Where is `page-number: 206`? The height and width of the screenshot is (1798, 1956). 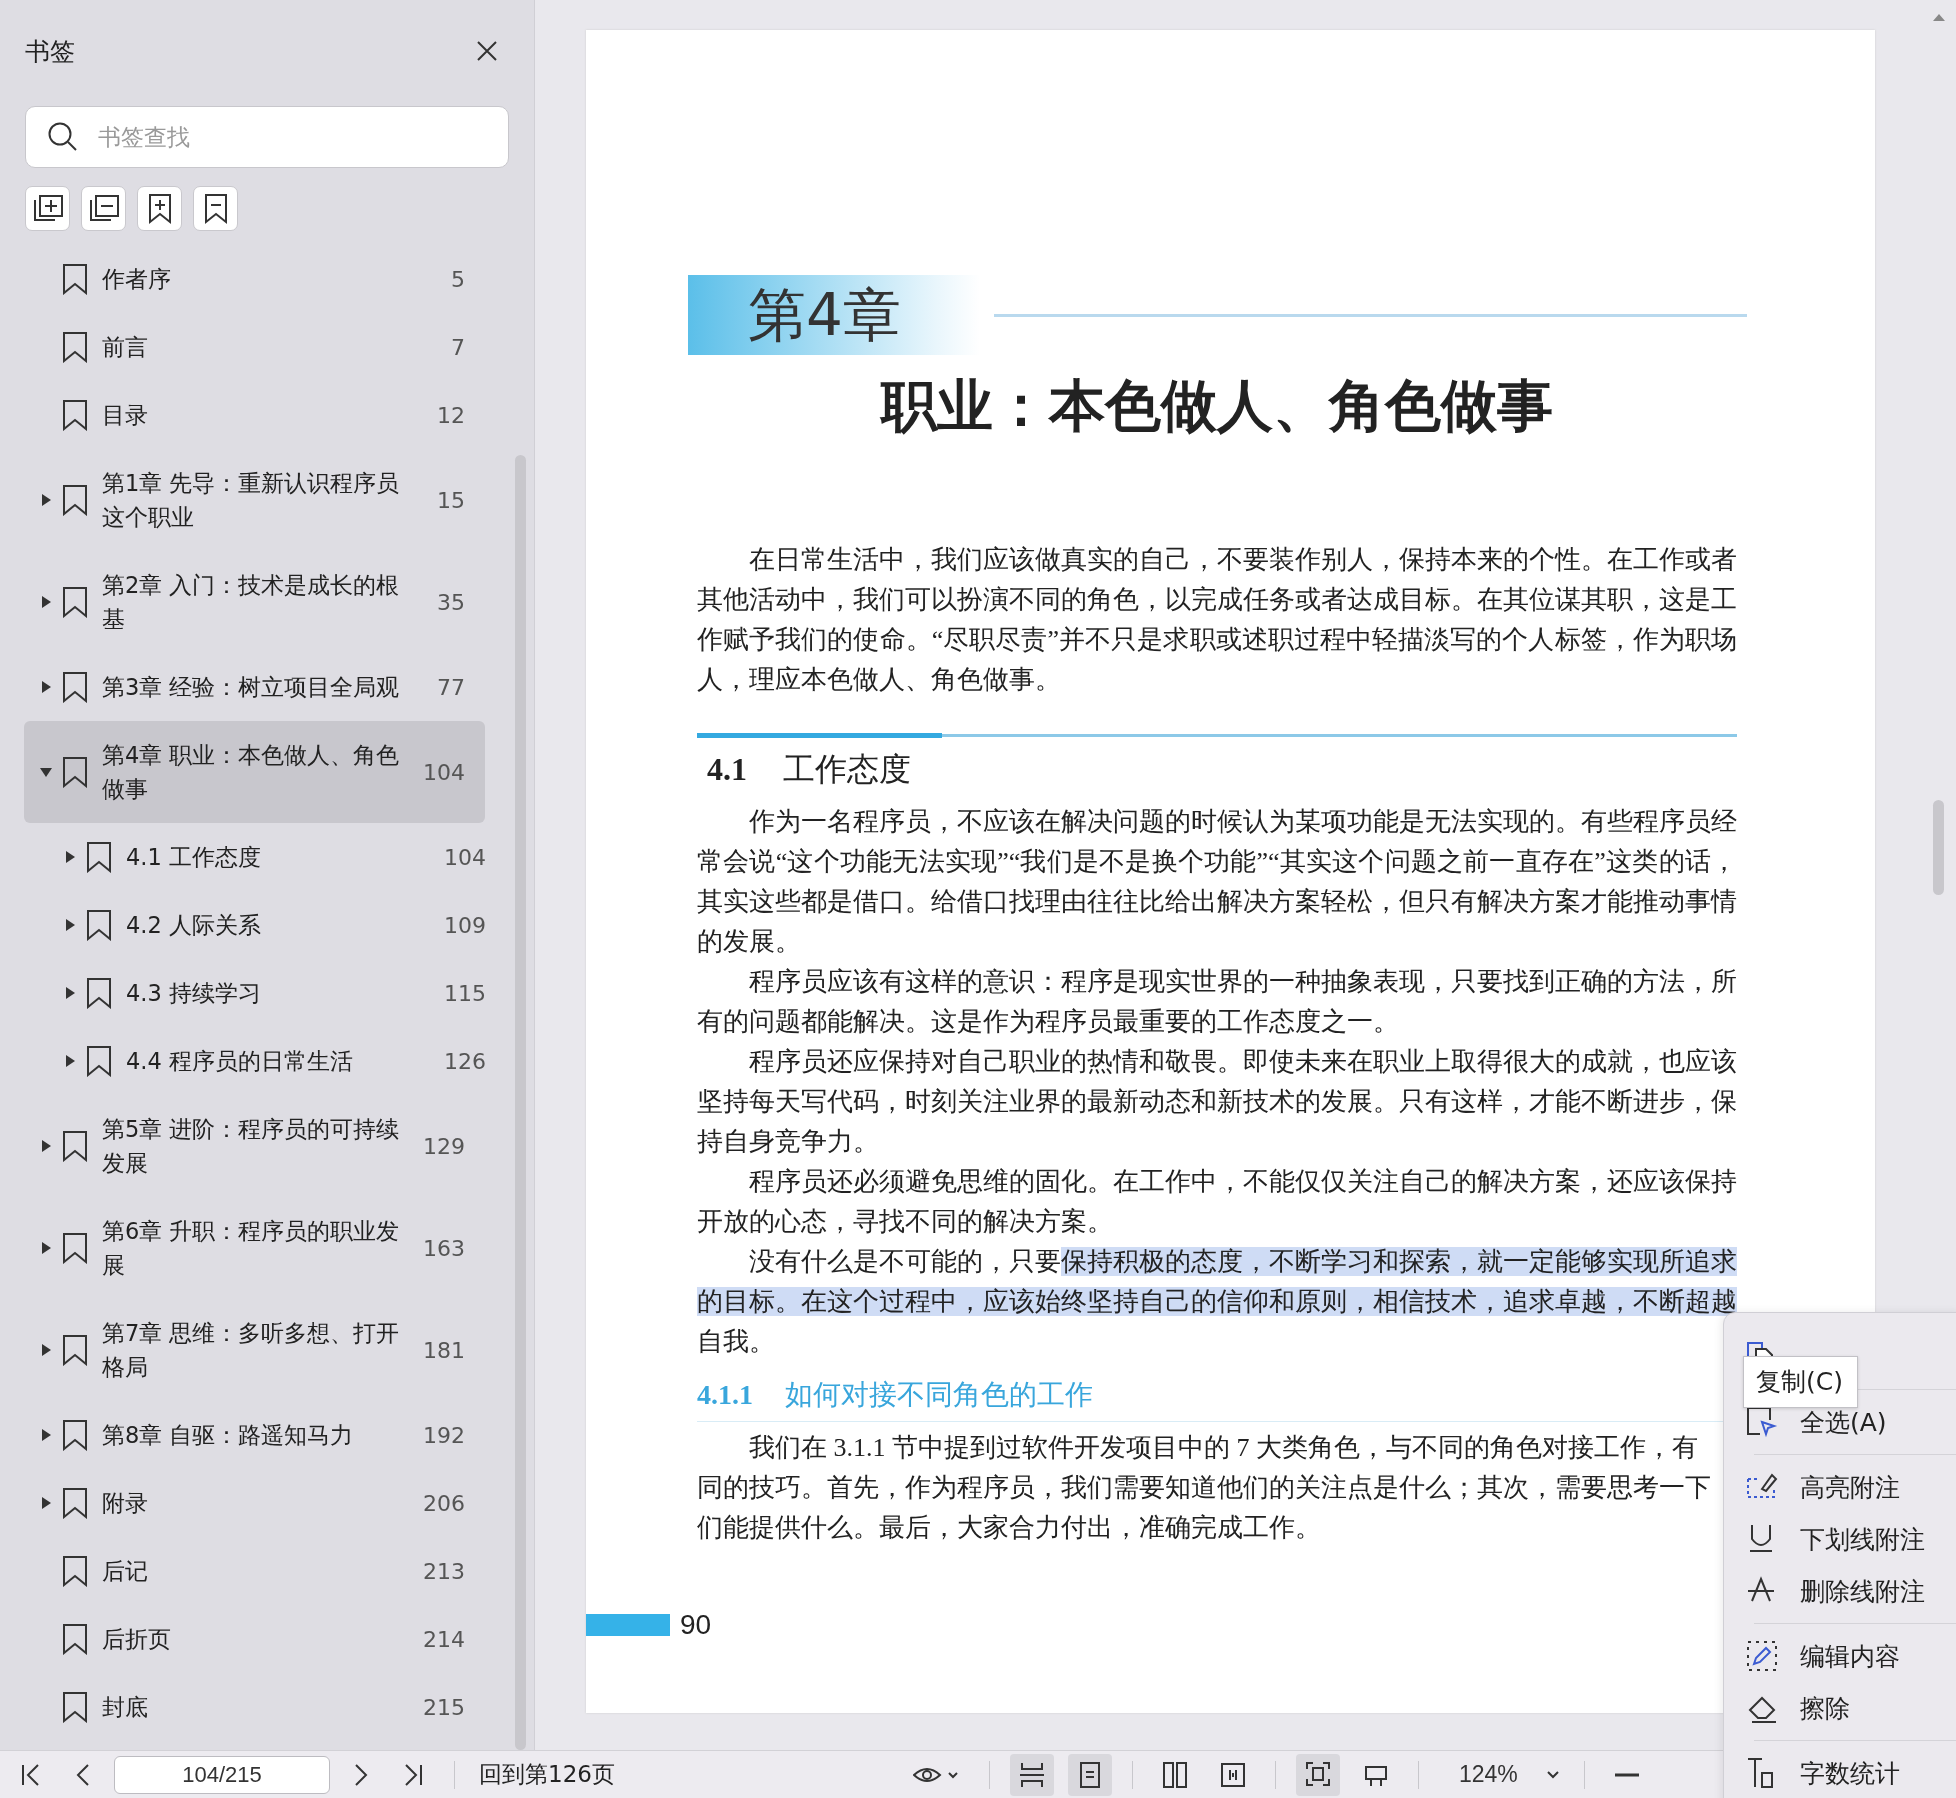
page-number: 206 is located at coordinates (444, 1503).